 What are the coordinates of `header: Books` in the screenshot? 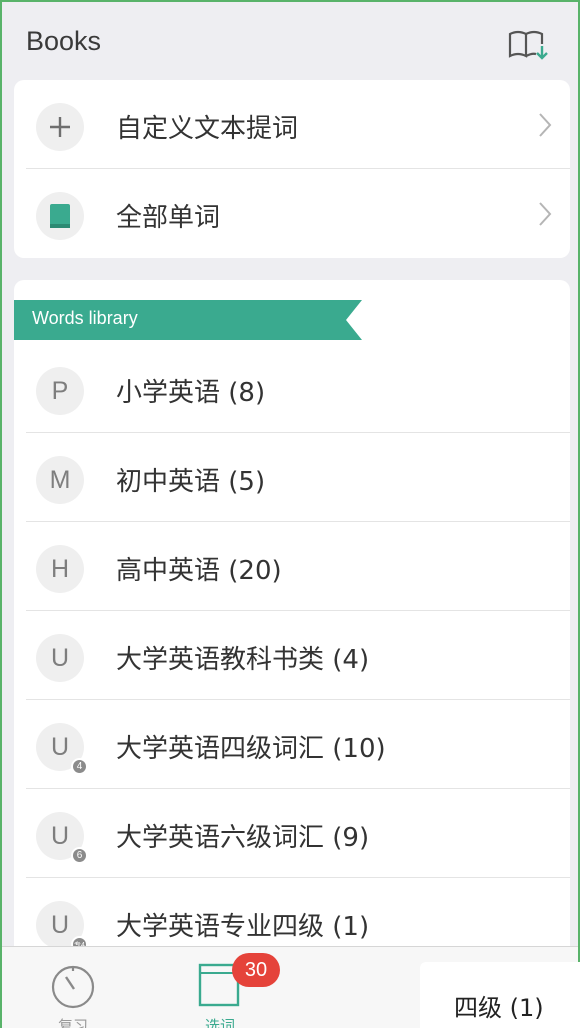 It's located at (290, 41).